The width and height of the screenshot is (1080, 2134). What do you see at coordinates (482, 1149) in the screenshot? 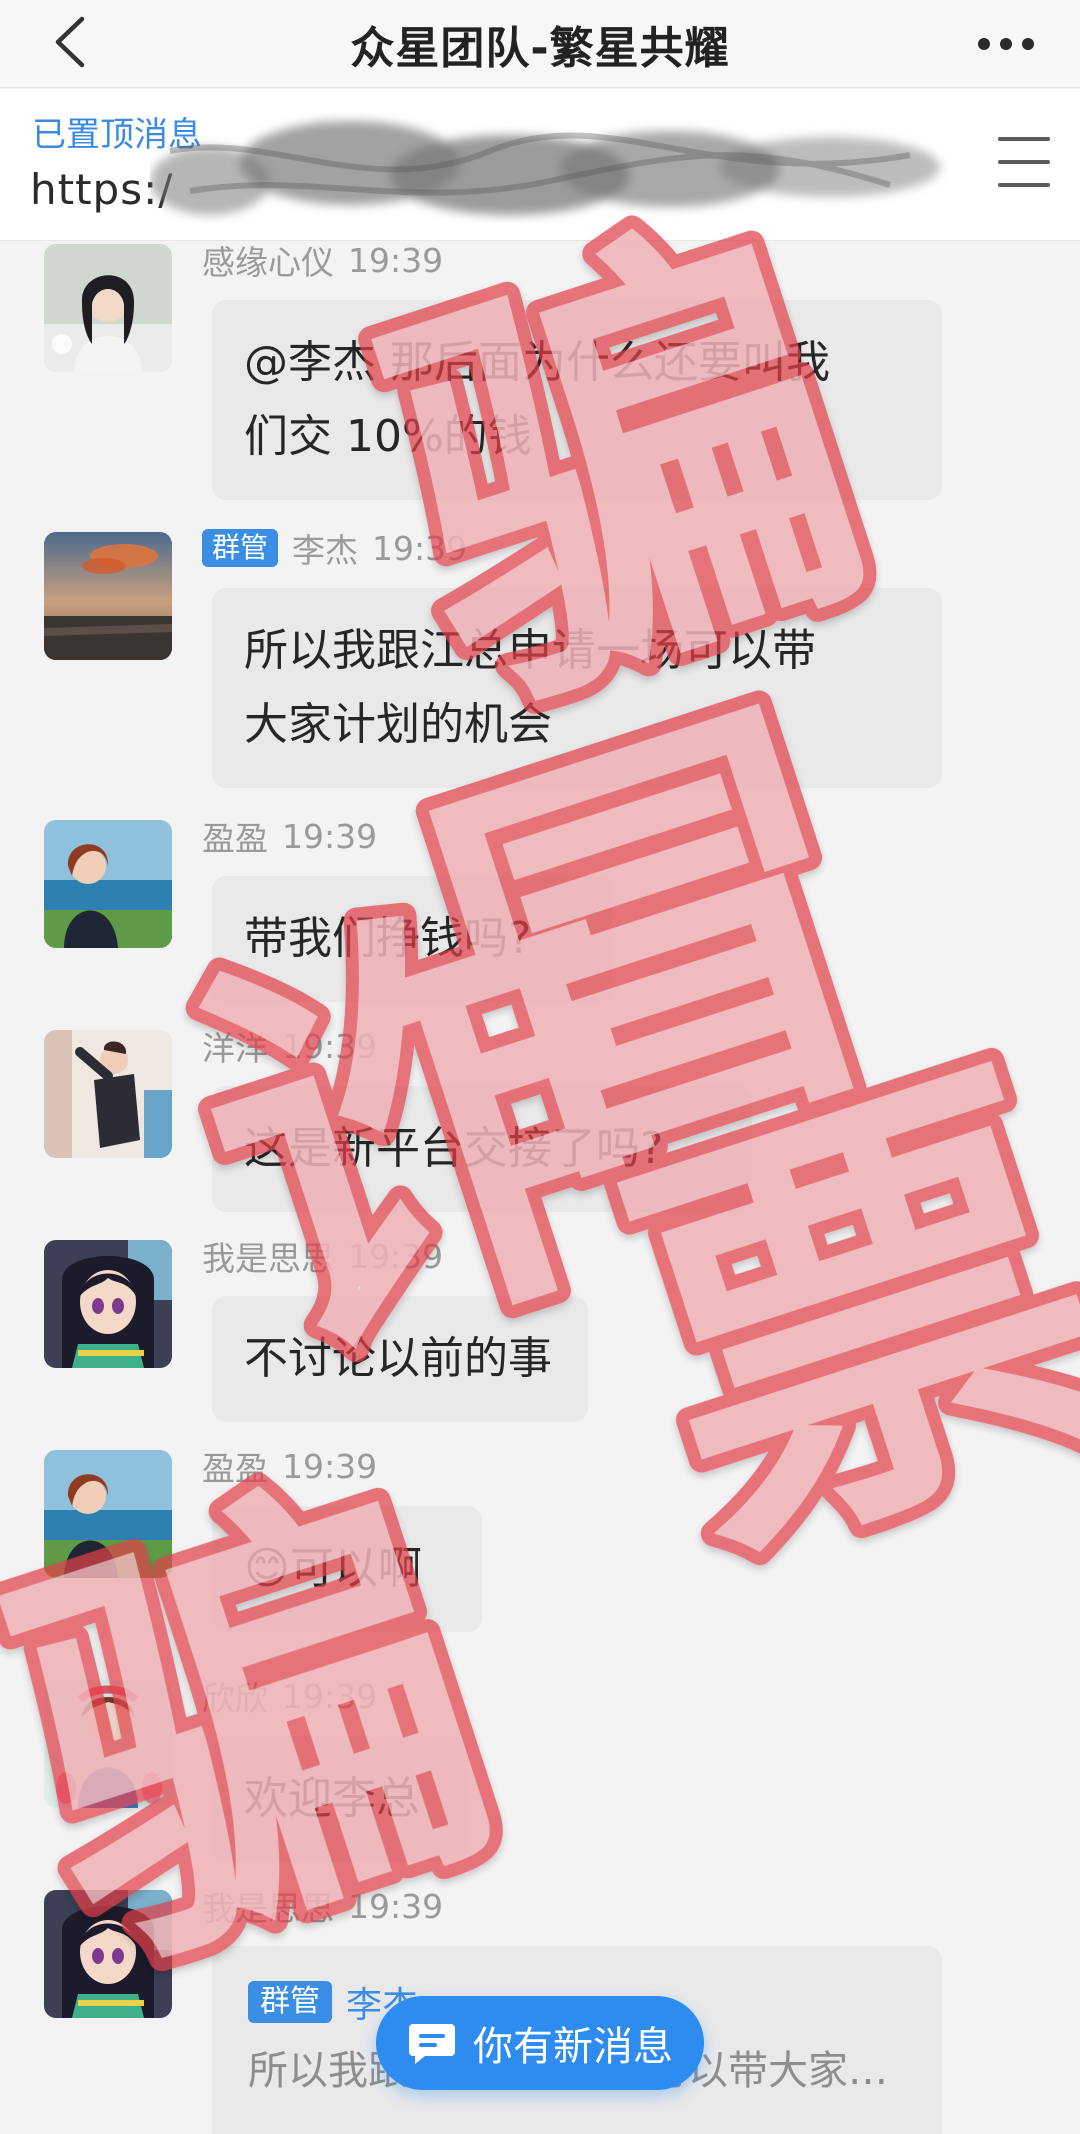
I see `message-bubble: 这是新平台交接了吗?` at bounding box center [482, 1149].